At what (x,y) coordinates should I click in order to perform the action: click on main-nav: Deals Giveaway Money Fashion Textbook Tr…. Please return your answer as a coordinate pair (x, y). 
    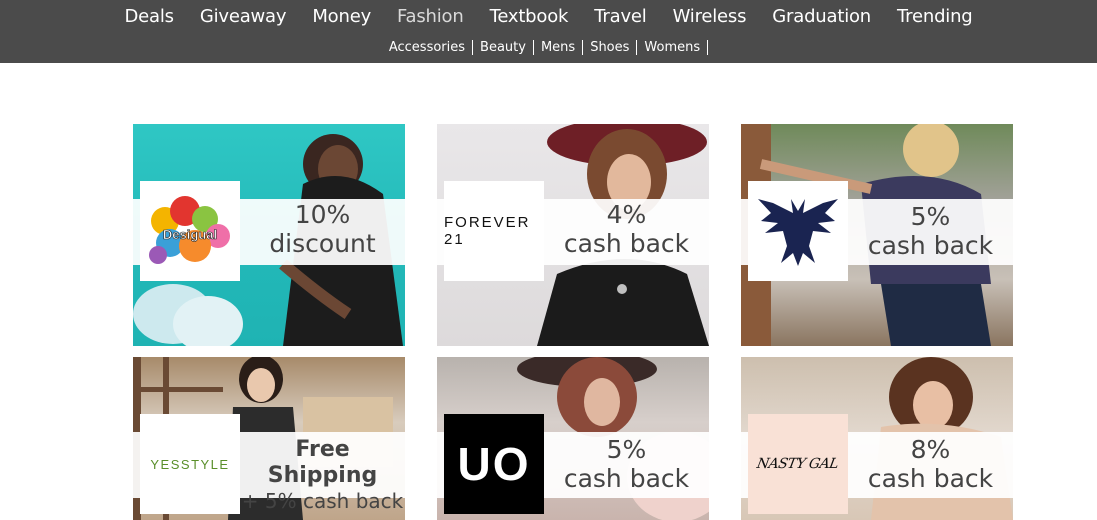
    Looking at the image, I should click on (548, 16).